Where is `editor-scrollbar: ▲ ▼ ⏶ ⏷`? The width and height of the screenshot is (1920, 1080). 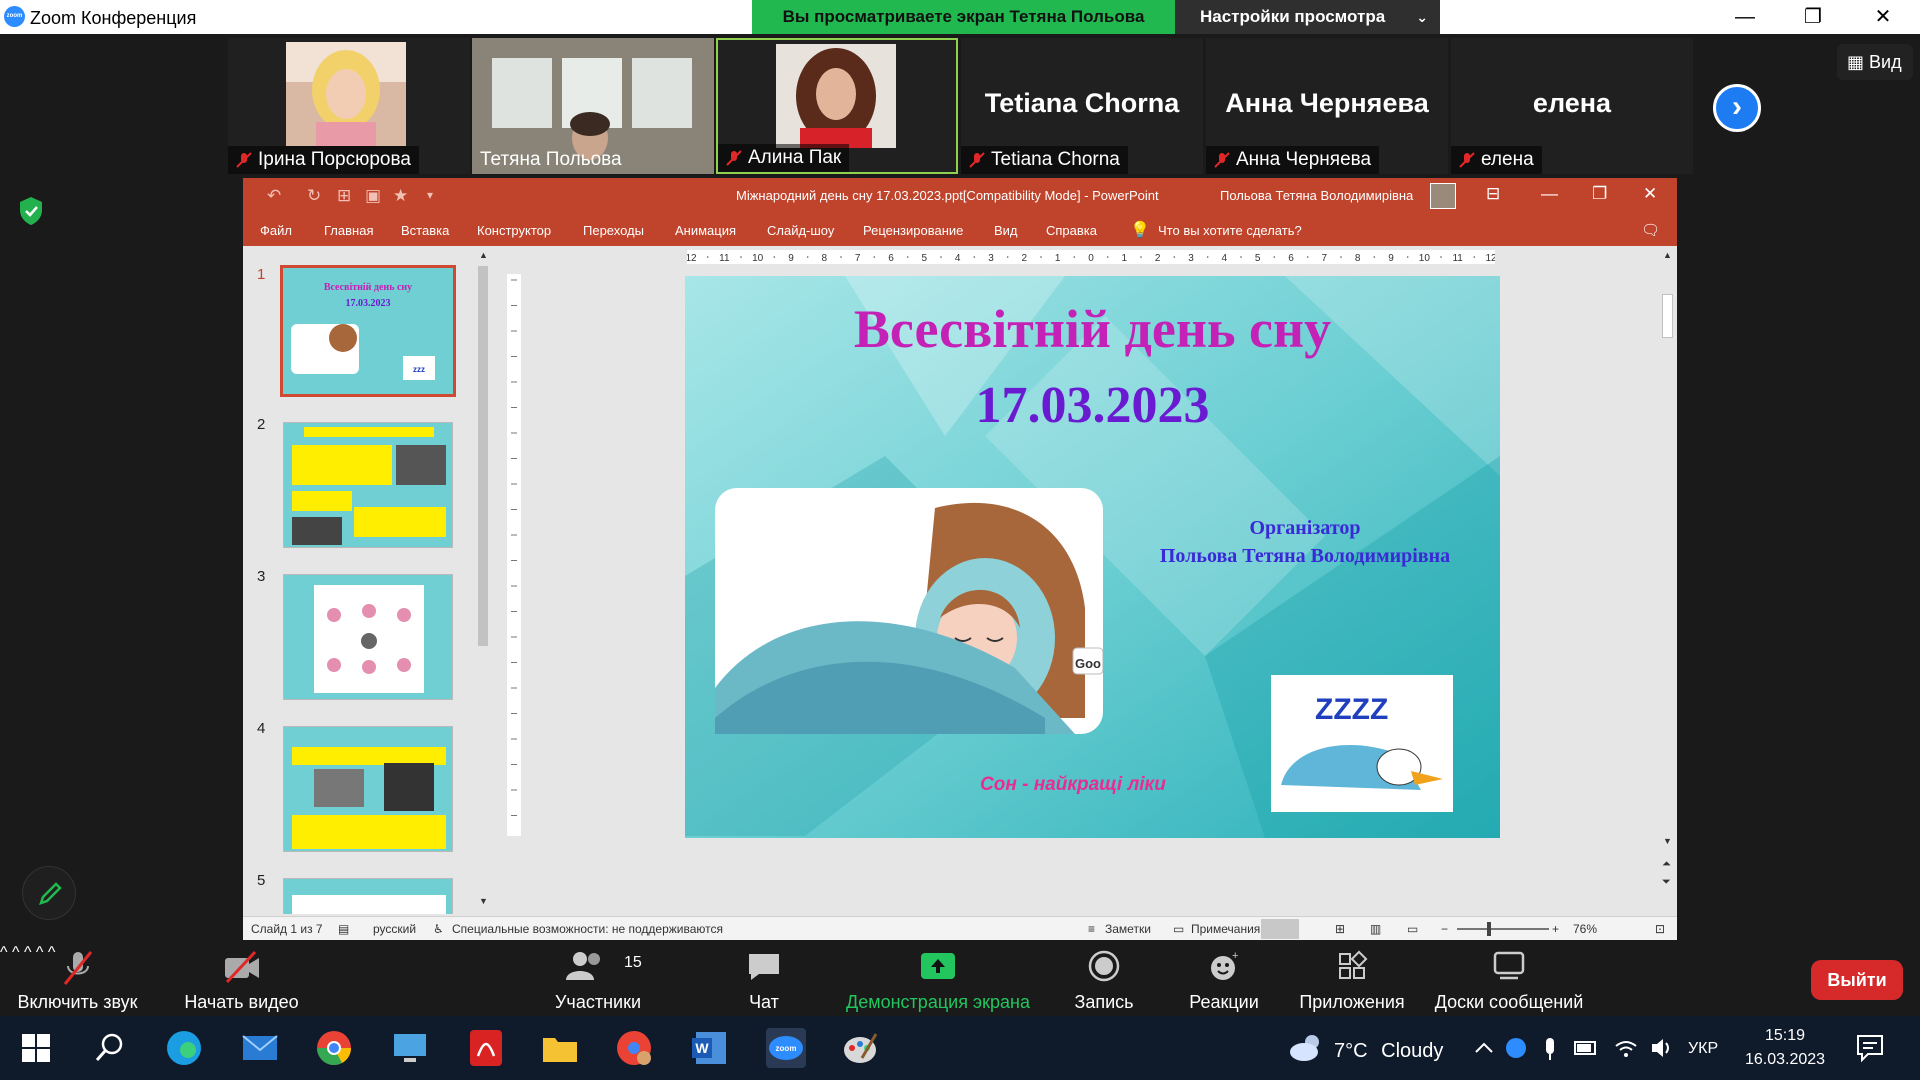 editor-scrollbar: ▲ ▼ ⏶ ⏷ is located at coordinates (1667, 580).